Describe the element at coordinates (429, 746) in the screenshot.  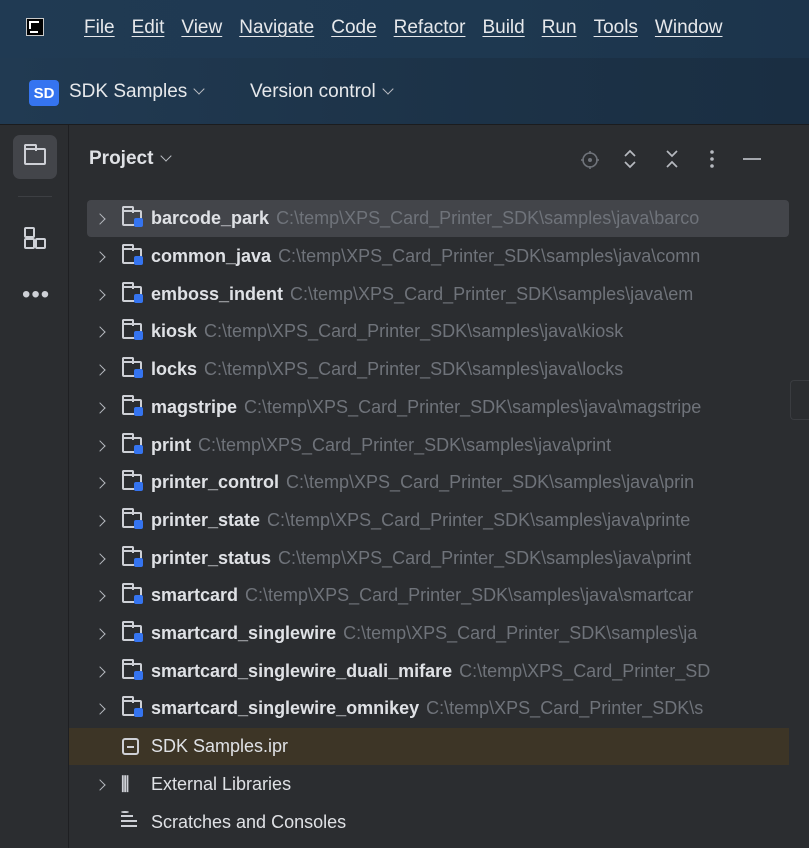
I see `tree-ipr-file-row: SDK Samples.ipr` at that location.